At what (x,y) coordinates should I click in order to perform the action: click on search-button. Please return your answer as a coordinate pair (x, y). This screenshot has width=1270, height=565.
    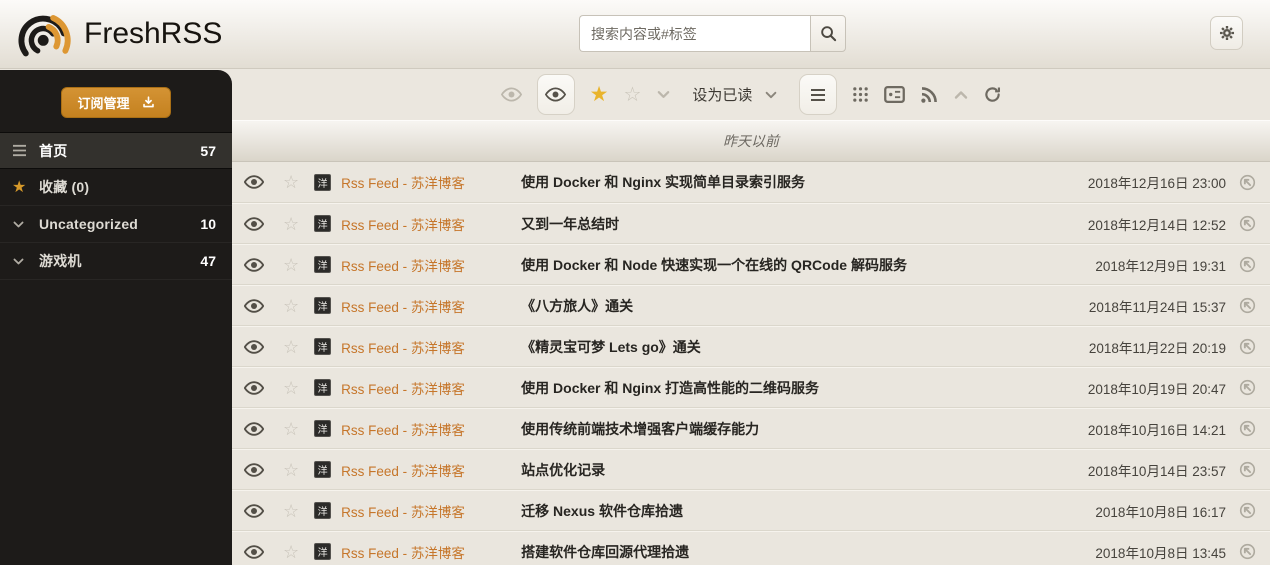
    Looking at the image, I should click on (828, 33).